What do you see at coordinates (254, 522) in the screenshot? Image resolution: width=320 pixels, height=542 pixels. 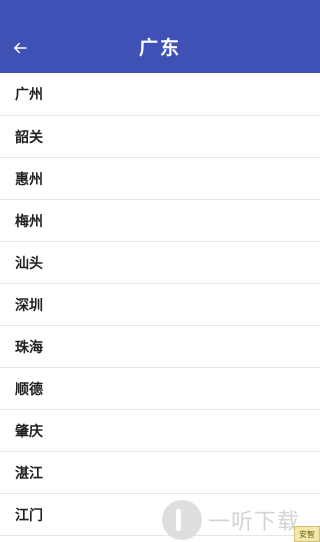 I see `watermark-text: 一听下载` at bounding box center [254, 522].